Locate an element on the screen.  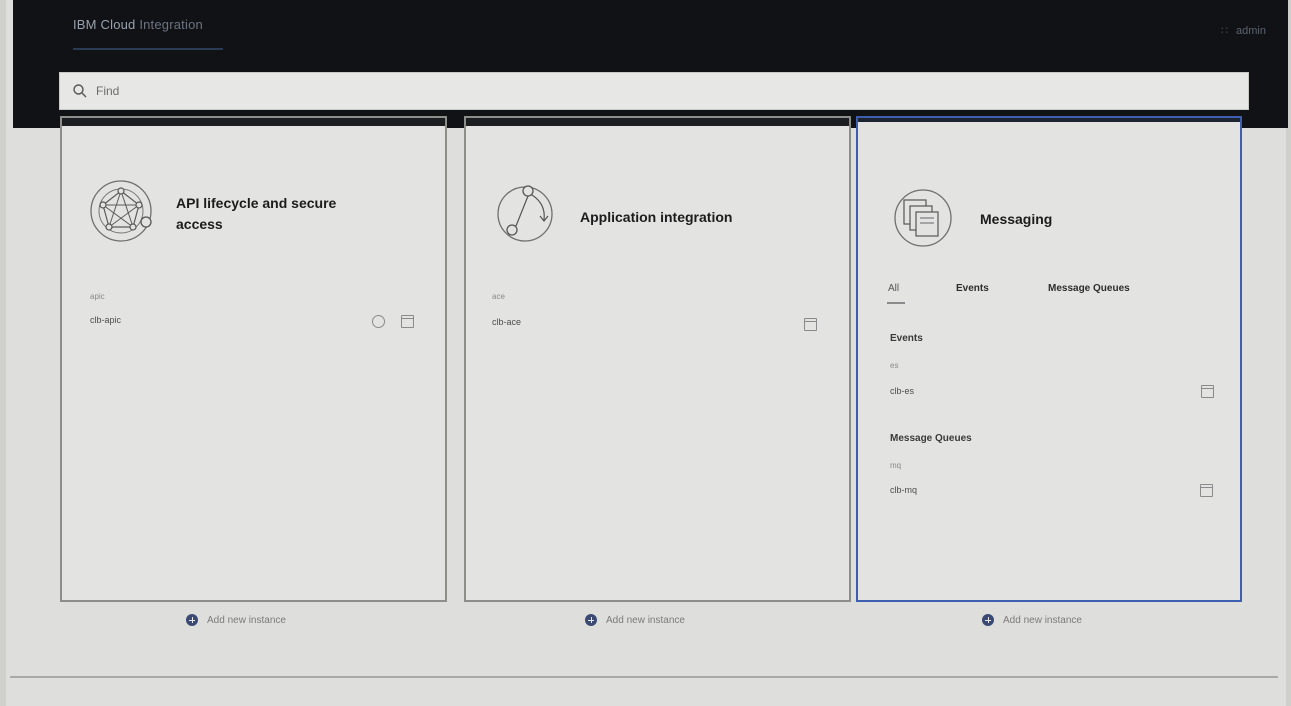
add-new-instance-button-api: Add new instance is located at coordinates (236, 620).